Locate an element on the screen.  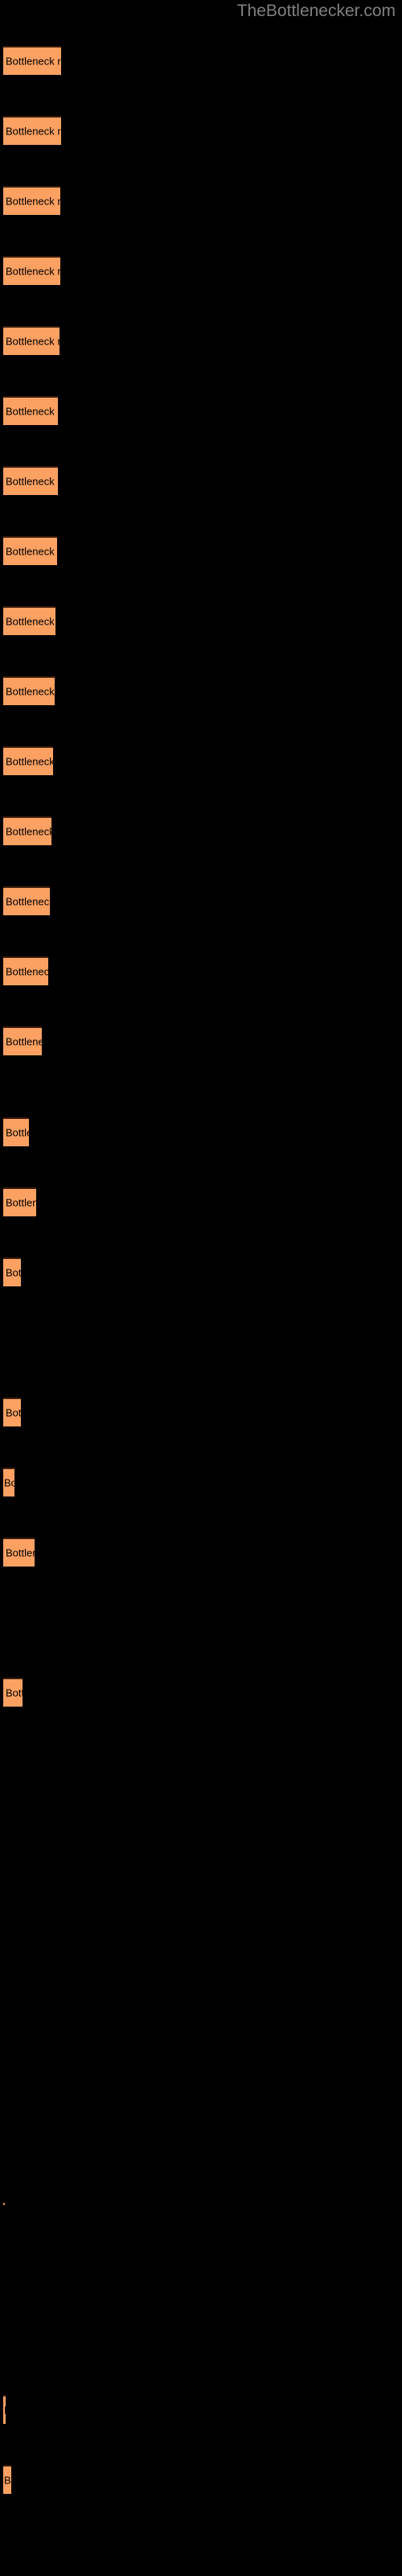
bar-7: Bottleneck result is located at coordinates (30, 480).